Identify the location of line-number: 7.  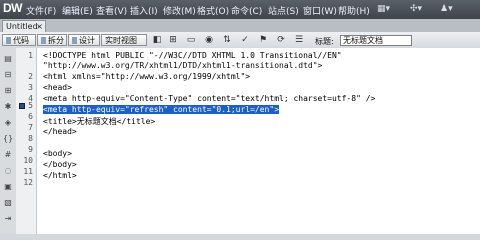
(30, 127).